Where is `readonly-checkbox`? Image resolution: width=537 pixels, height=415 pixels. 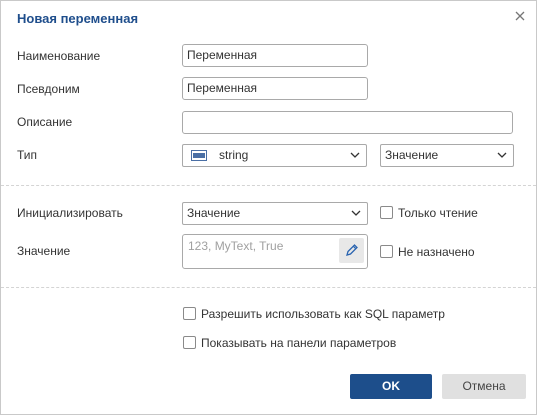
readonly-checkbox is located at coordinates (386, 212).